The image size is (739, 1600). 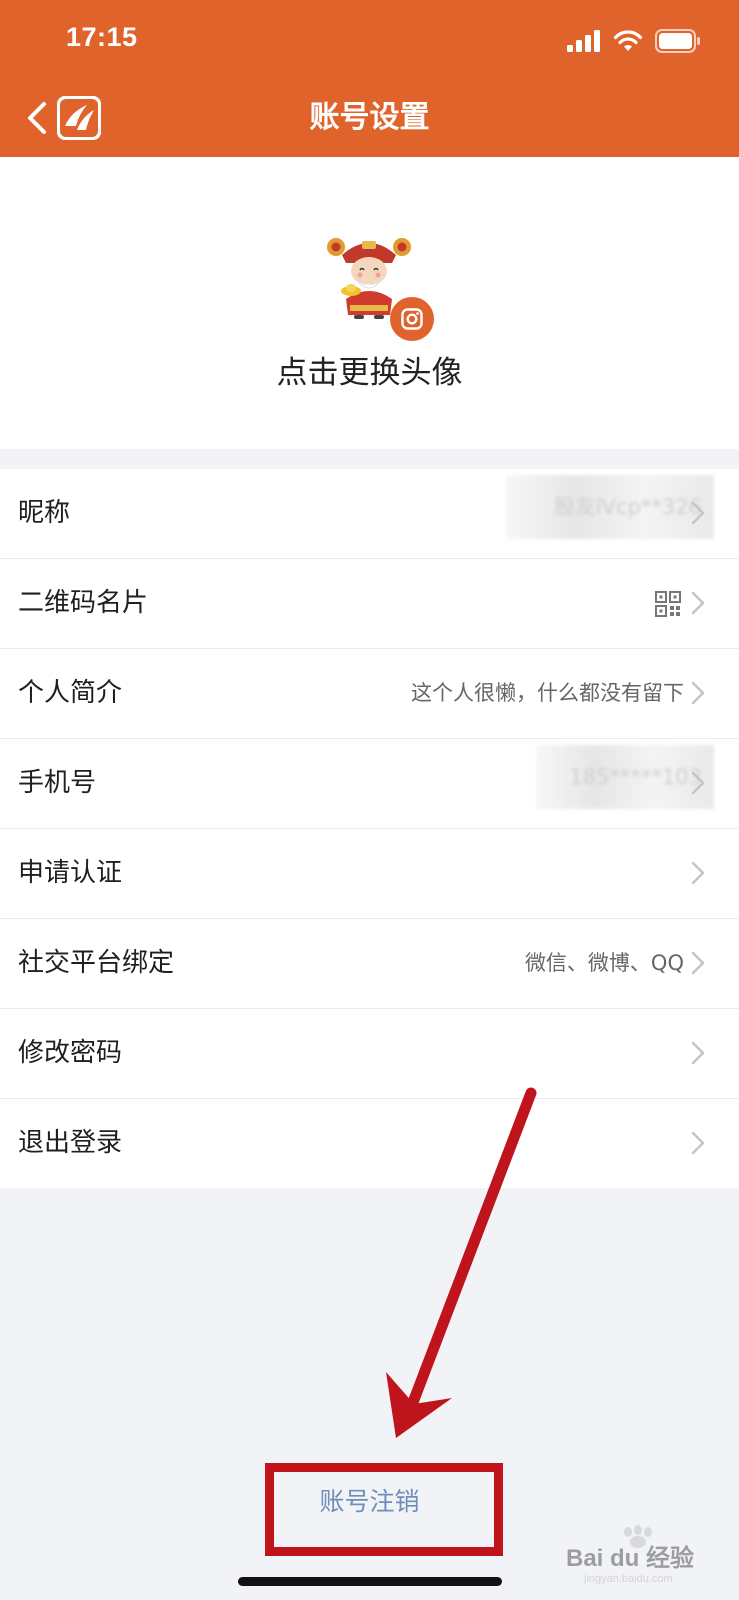 What do you see at coordinates (583, 41) in the screenshot?
I see `signal-icon` at bounding box center [583, 41].